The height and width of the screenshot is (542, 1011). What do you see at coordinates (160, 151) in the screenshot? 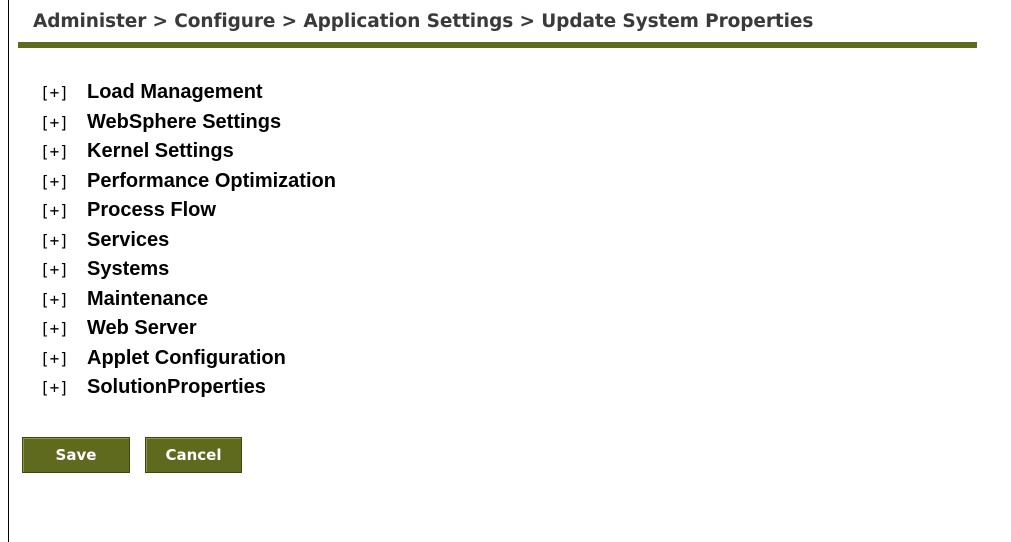
I see `tree-item-label: Kernel Settings` at bounding box center [160, 151].